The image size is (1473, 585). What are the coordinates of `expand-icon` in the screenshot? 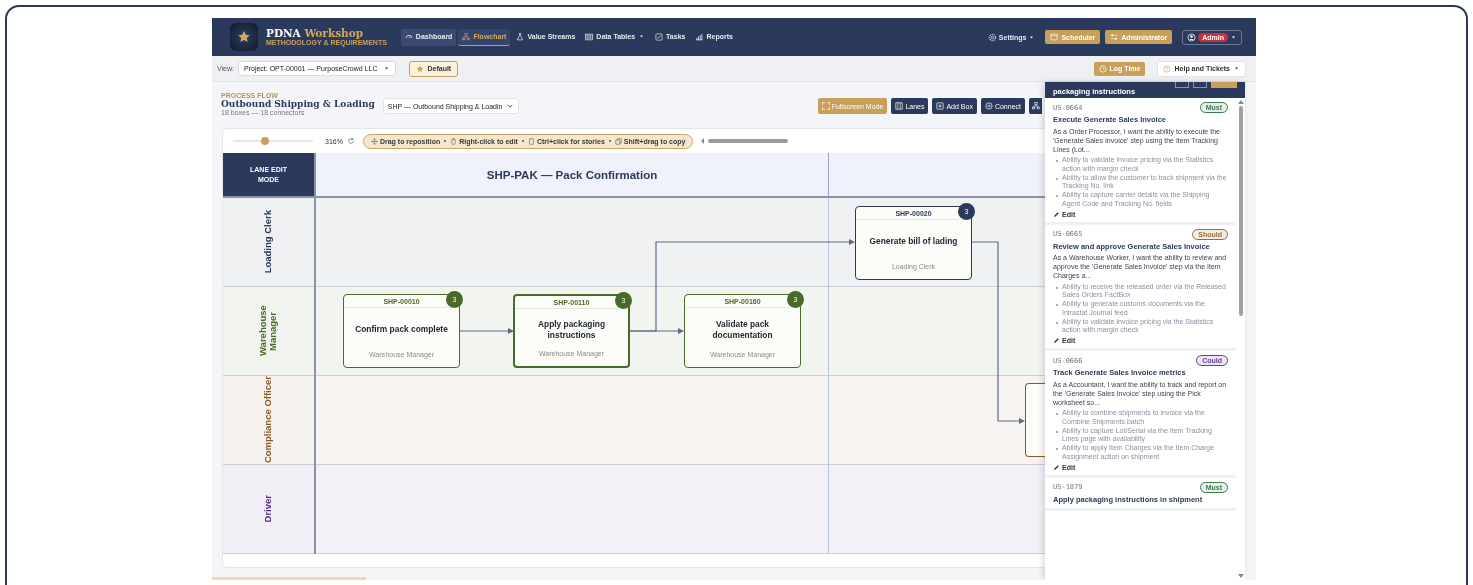 It's located at (825, 106).